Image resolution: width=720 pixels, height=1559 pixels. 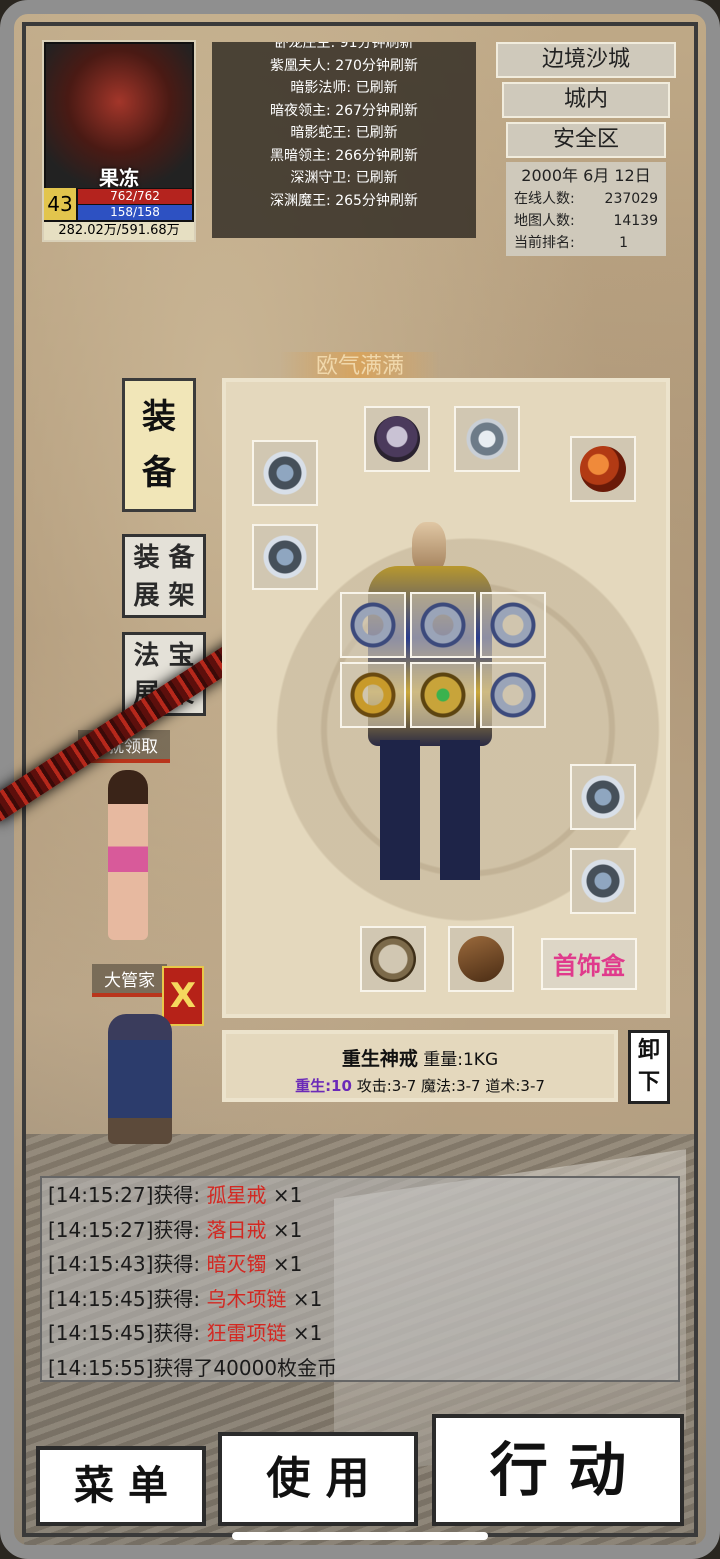 I want to click on boss-row: 深渊守卫: 已刷新, so click(x=344, y=178).